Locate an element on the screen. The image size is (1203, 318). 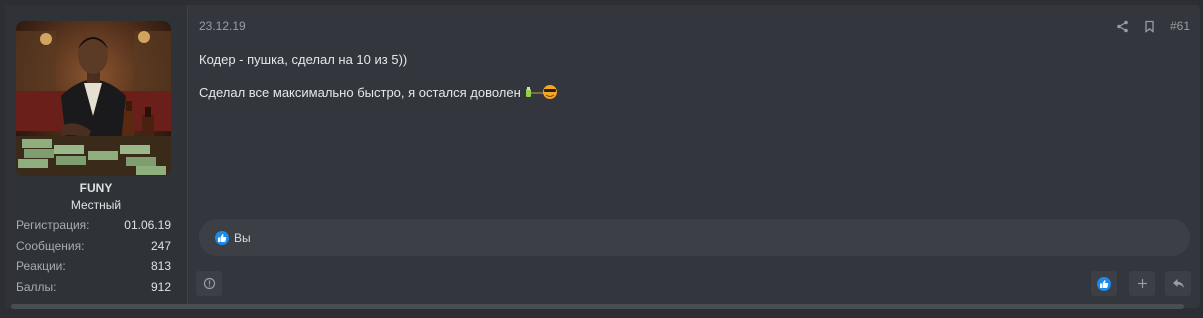
stat-row-messages: Сообщения: 247 is located at coordinates (93, 246).